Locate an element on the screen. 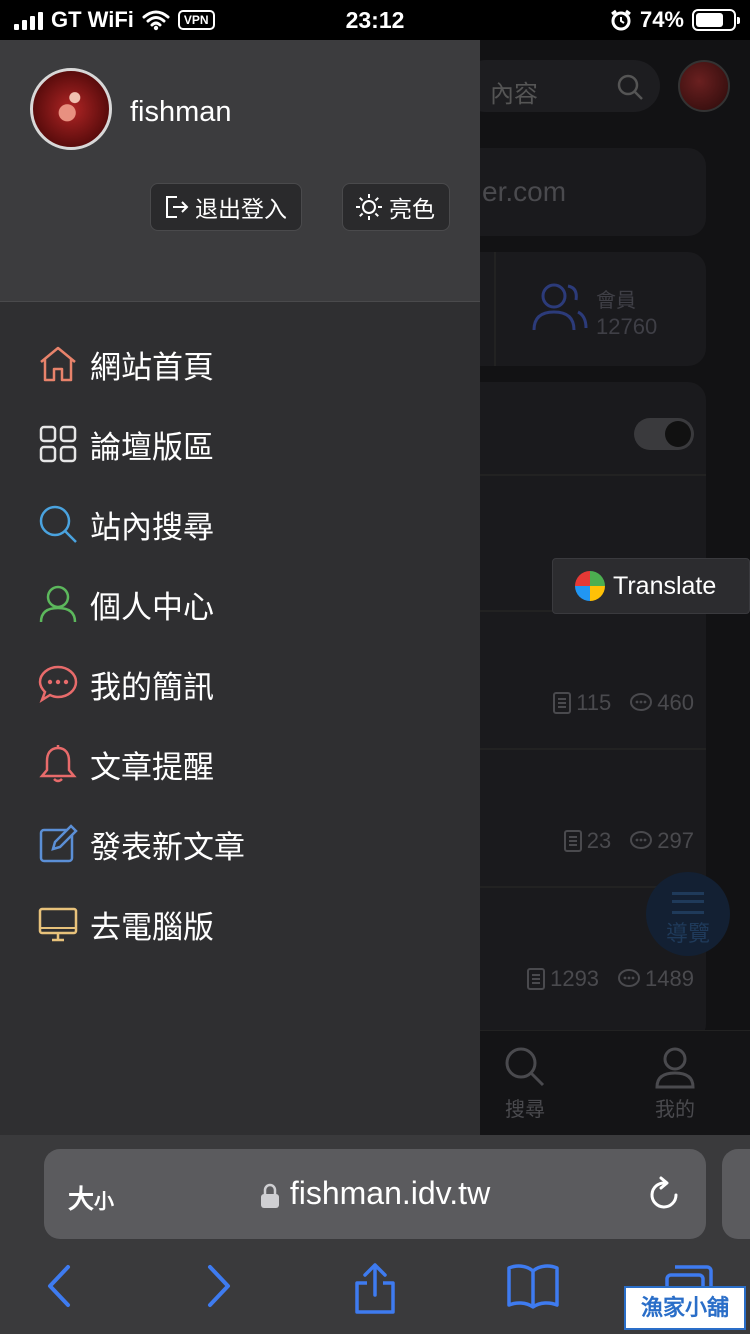 The height and width of the screenshot is (1334, 750). bg-search-field: 內容 is located at coordinates (560, 86).